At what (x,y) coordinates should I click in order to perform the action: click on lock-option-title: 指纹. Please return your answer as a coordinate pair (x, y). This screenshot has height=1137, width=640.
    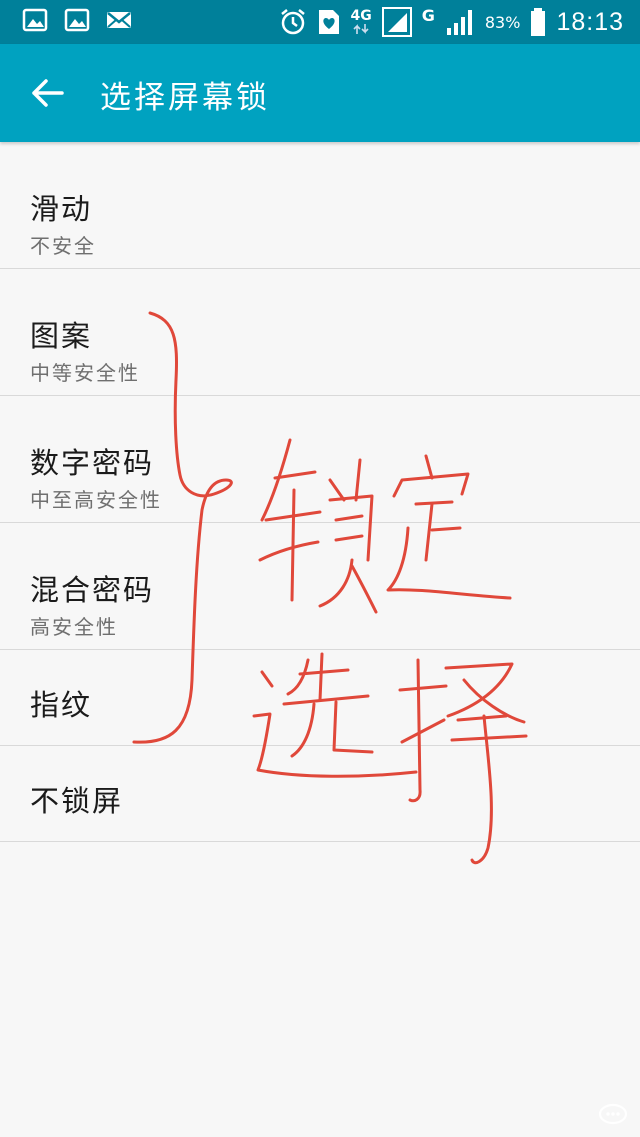
    Looking at the image, I should click on (61, 705).